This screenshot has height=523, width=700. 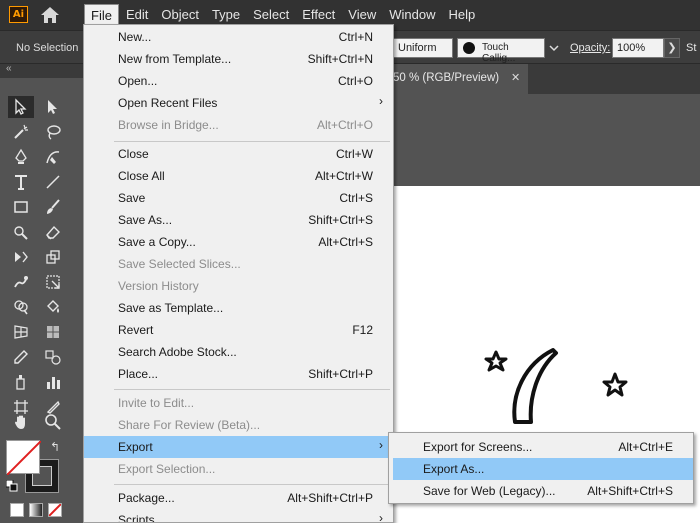 What do you see at coordinates (535, 386) in the screenshot?
I see `moon-shape` at bounding box center [535, 386].